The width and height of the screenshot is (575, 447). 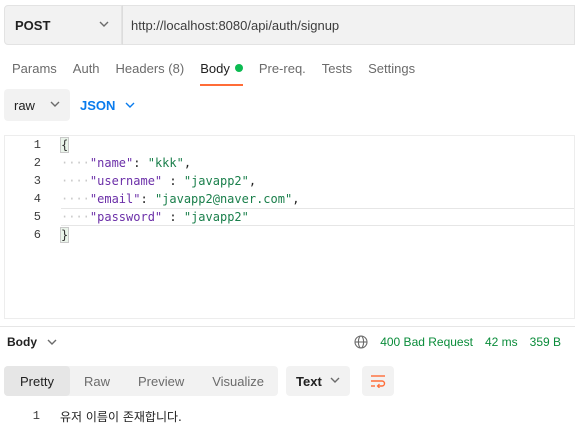 I want to click on tab-settings: Settings, so click(x=391, y=73).